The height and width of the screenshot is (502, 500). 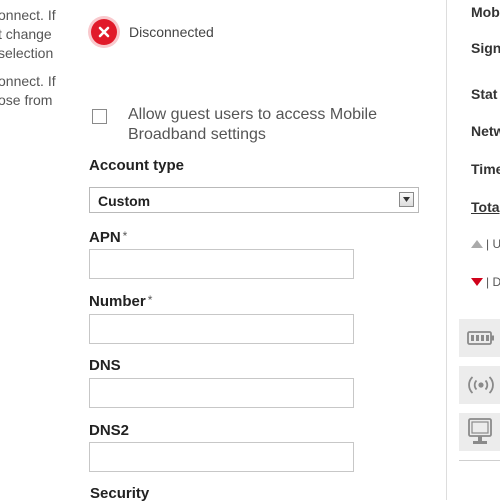 I want to click on dns2-input, so click(x=221, y=457).